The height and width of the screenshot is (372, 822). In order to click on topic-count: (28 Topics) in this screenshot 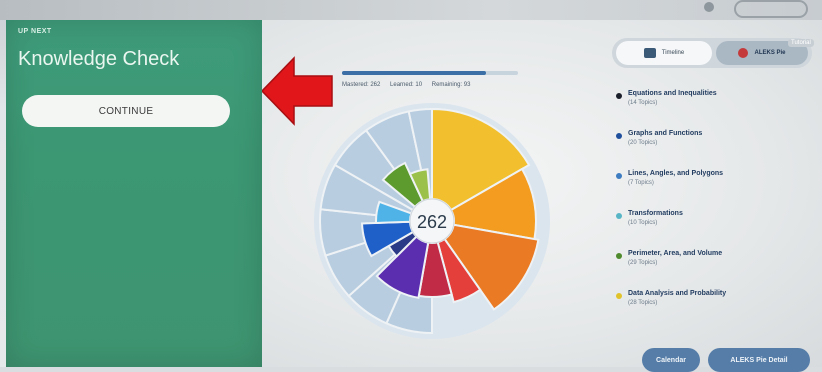, I will do `click(643, 303)`.